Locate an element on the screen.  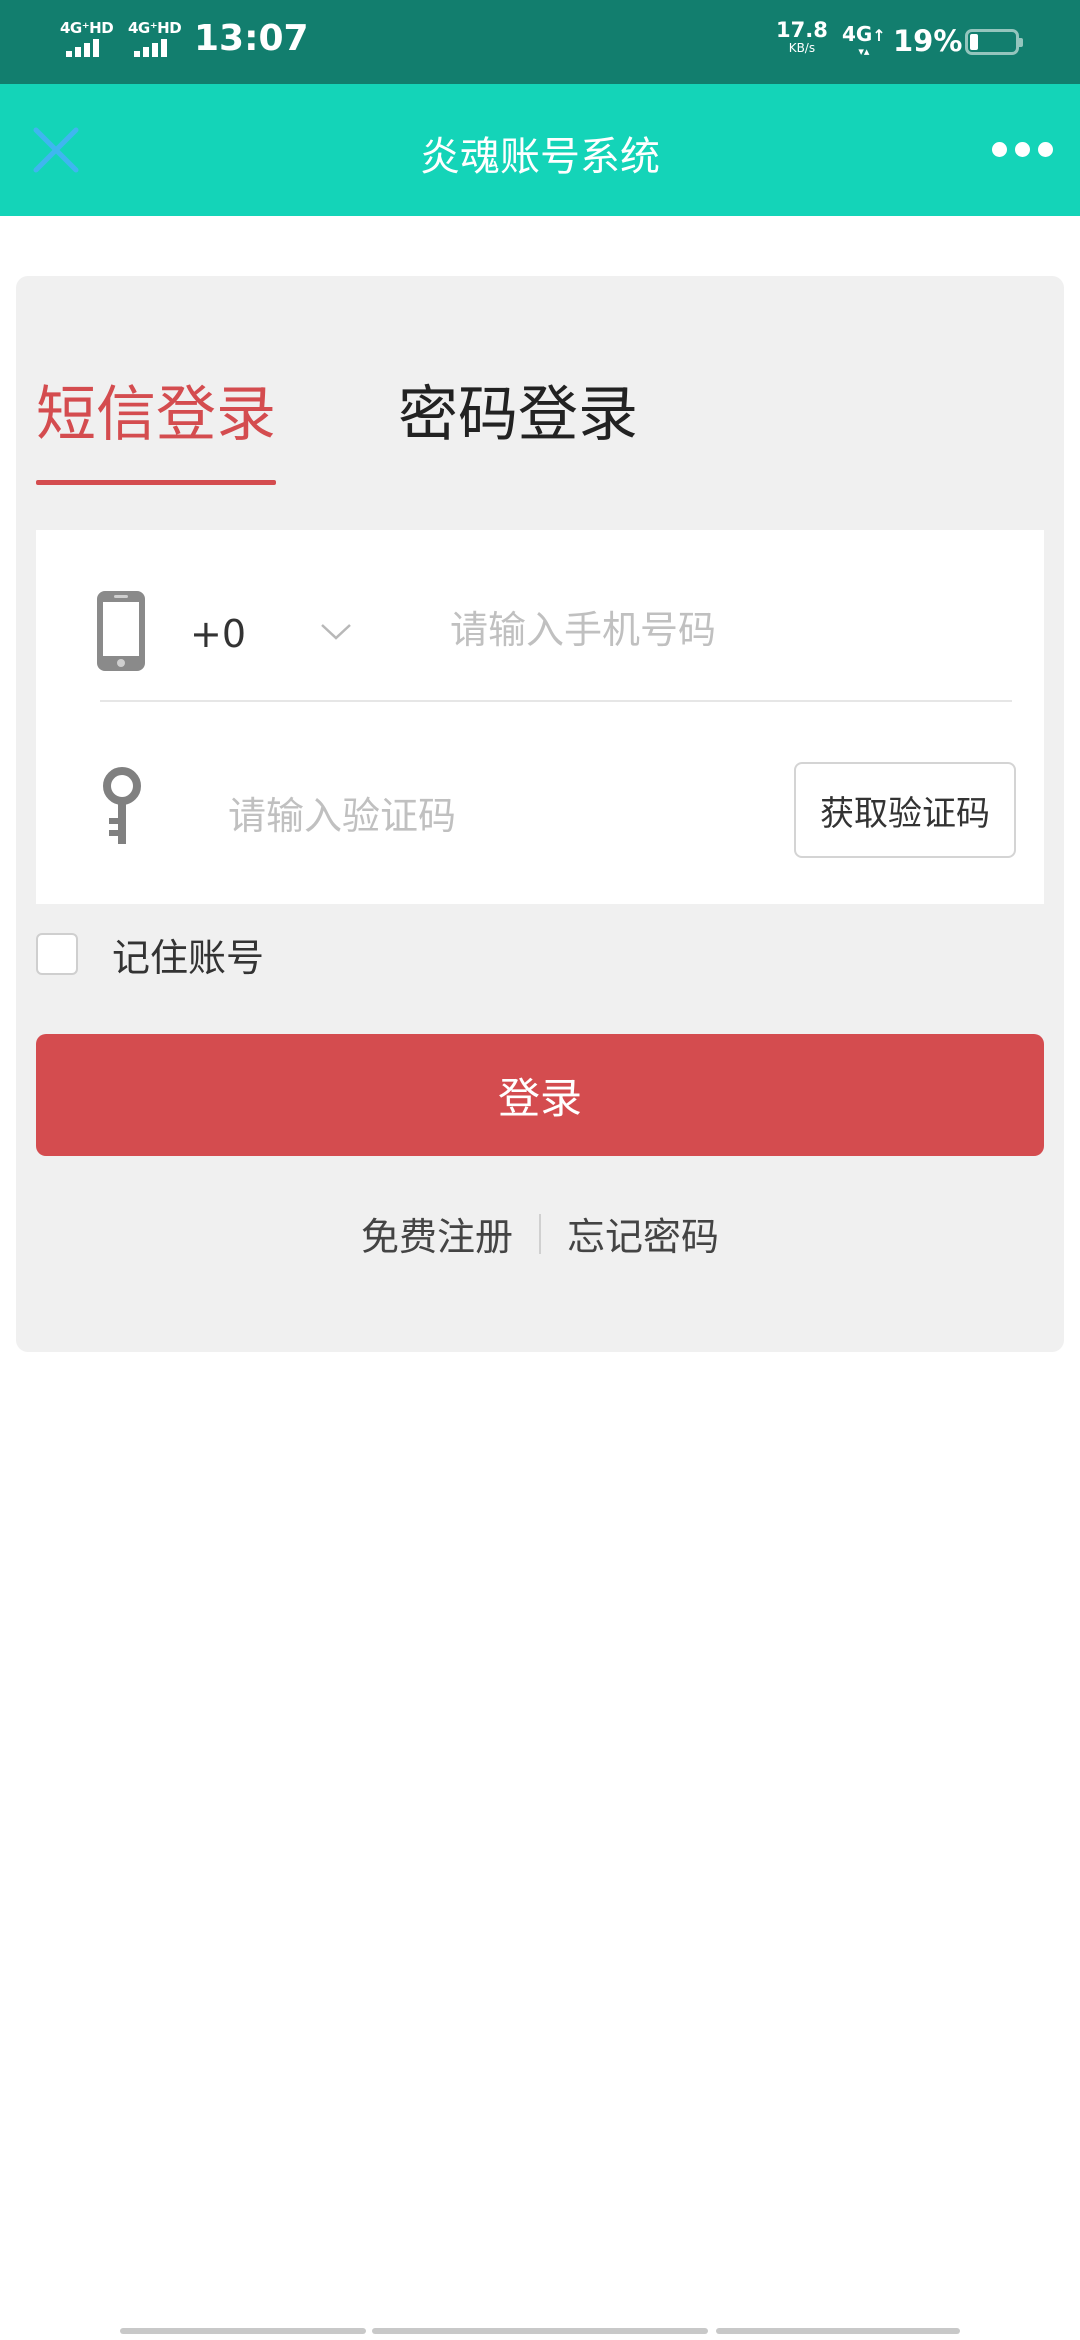
remember-account: 记住账号 is located at coordinates (150, 956).